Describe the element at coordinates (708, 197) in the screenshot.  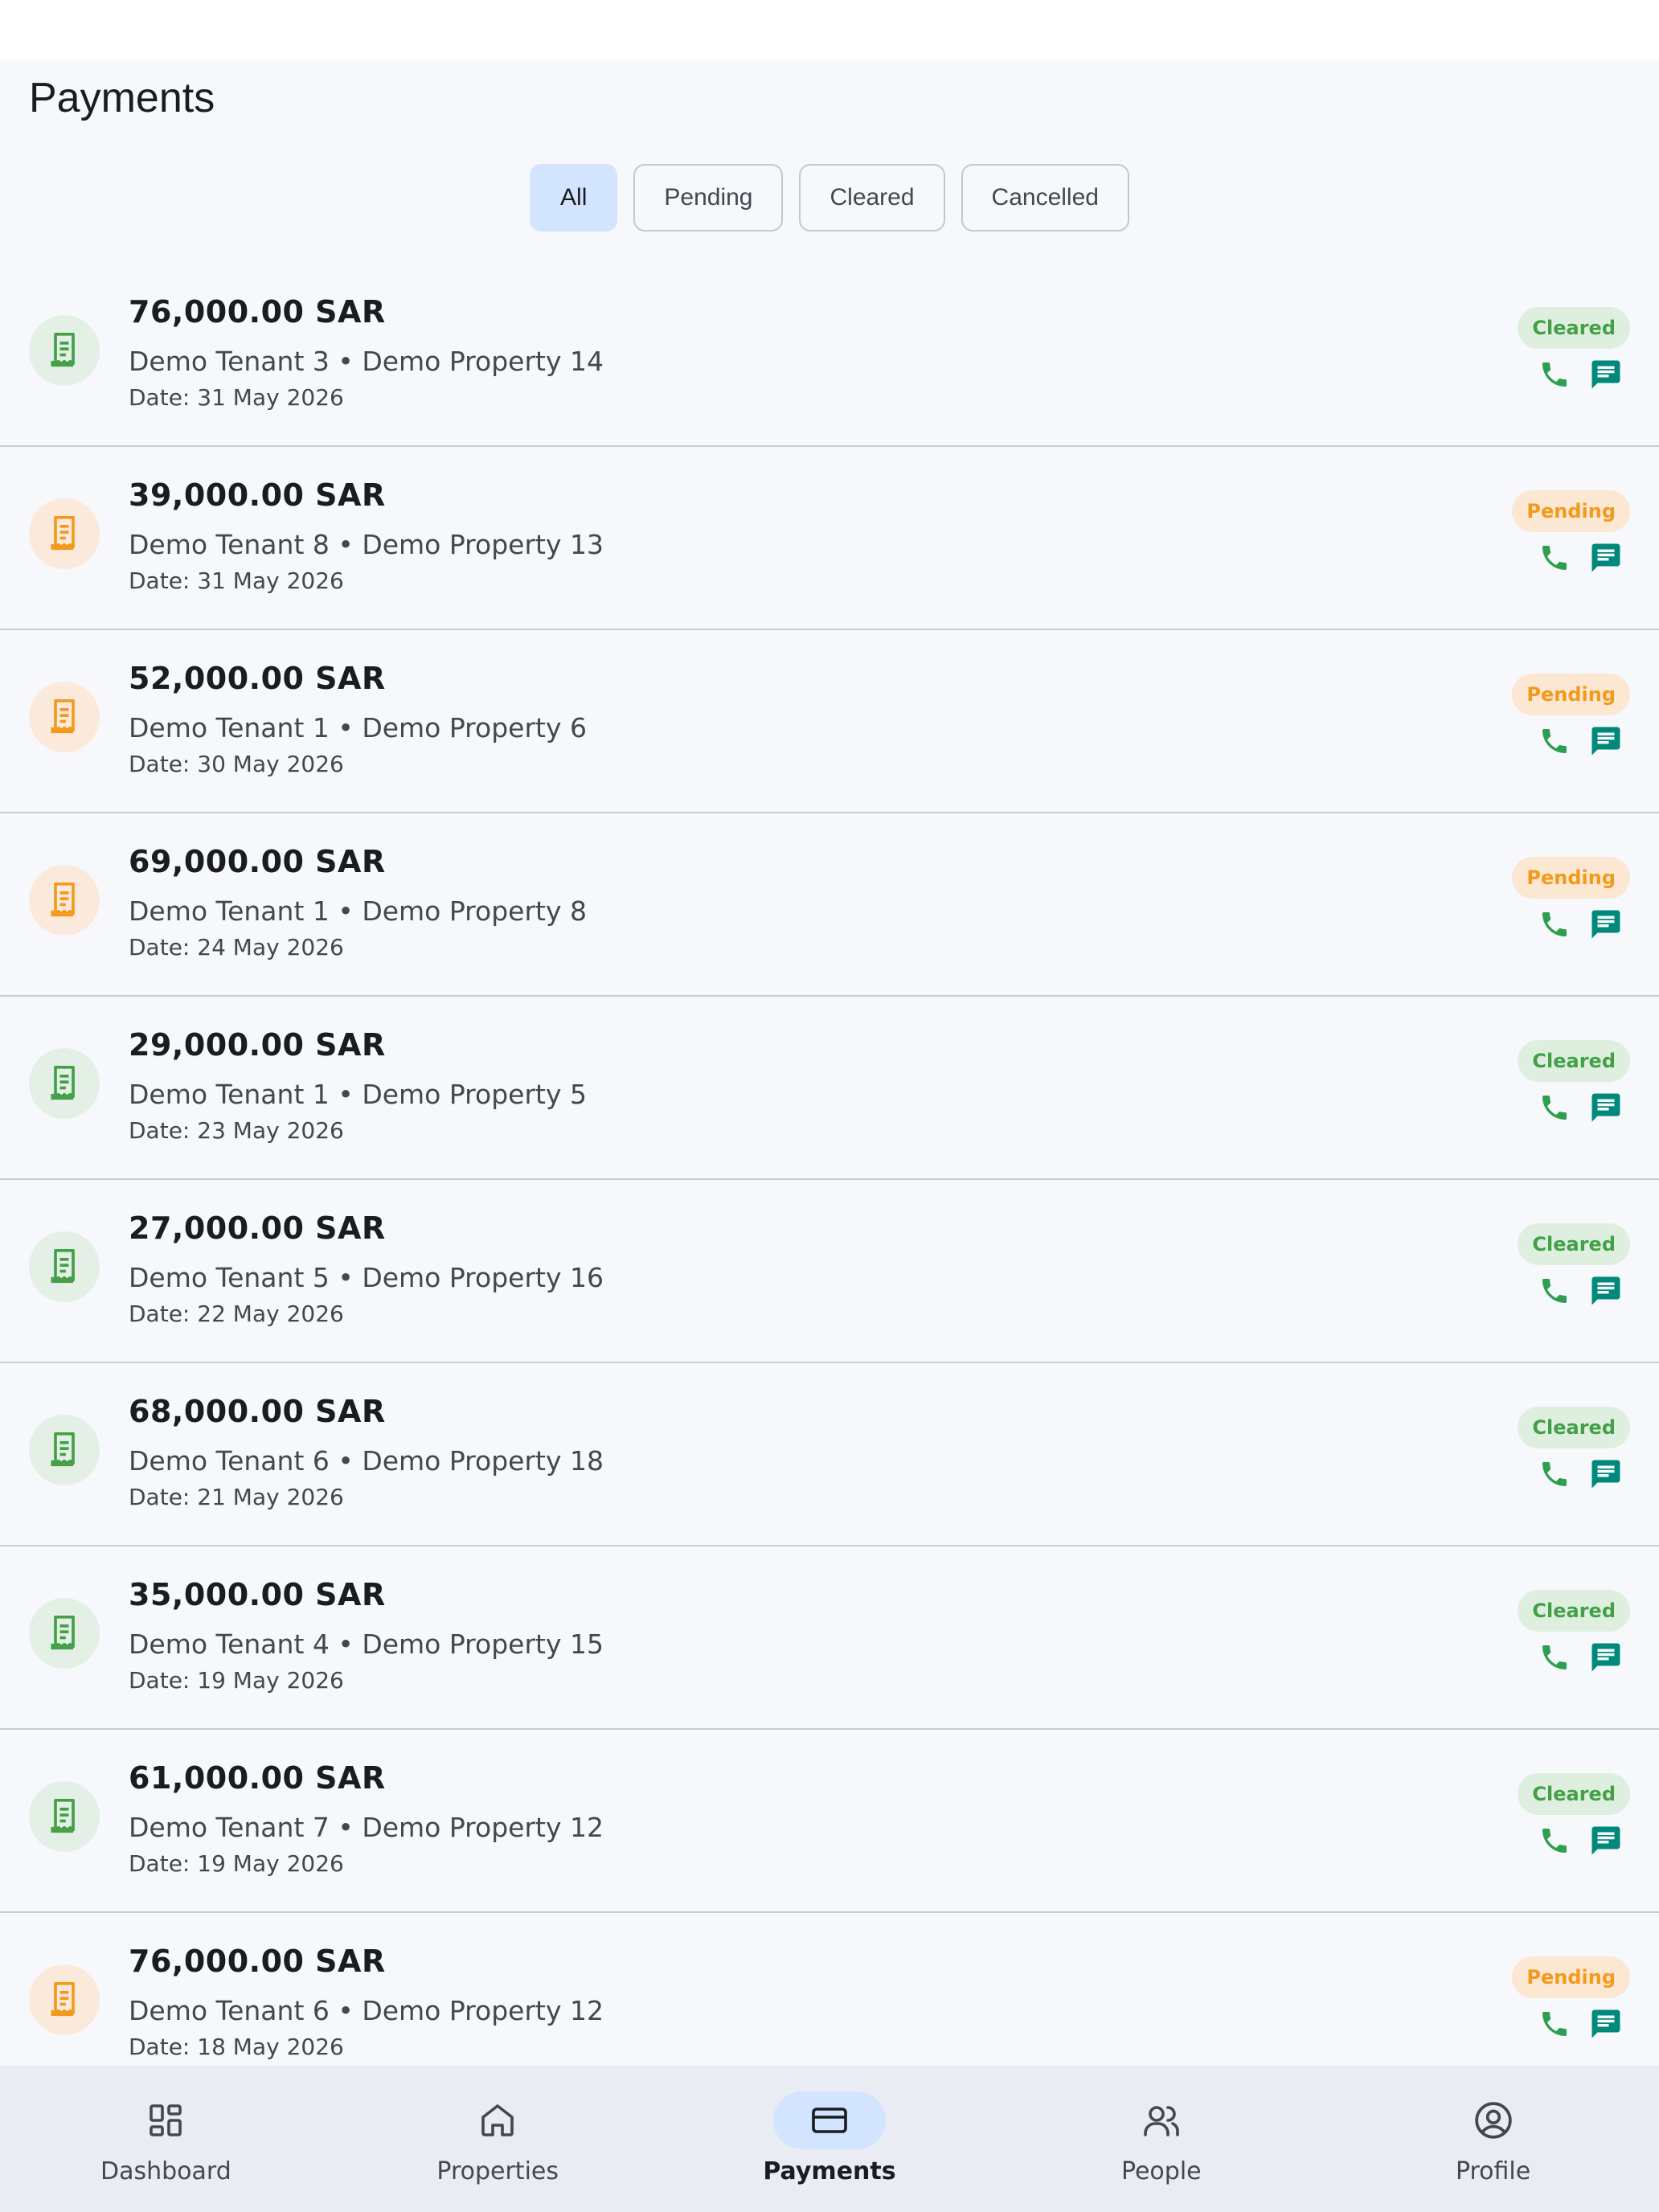
I see `filter-chip-pending: Pending` at that location.